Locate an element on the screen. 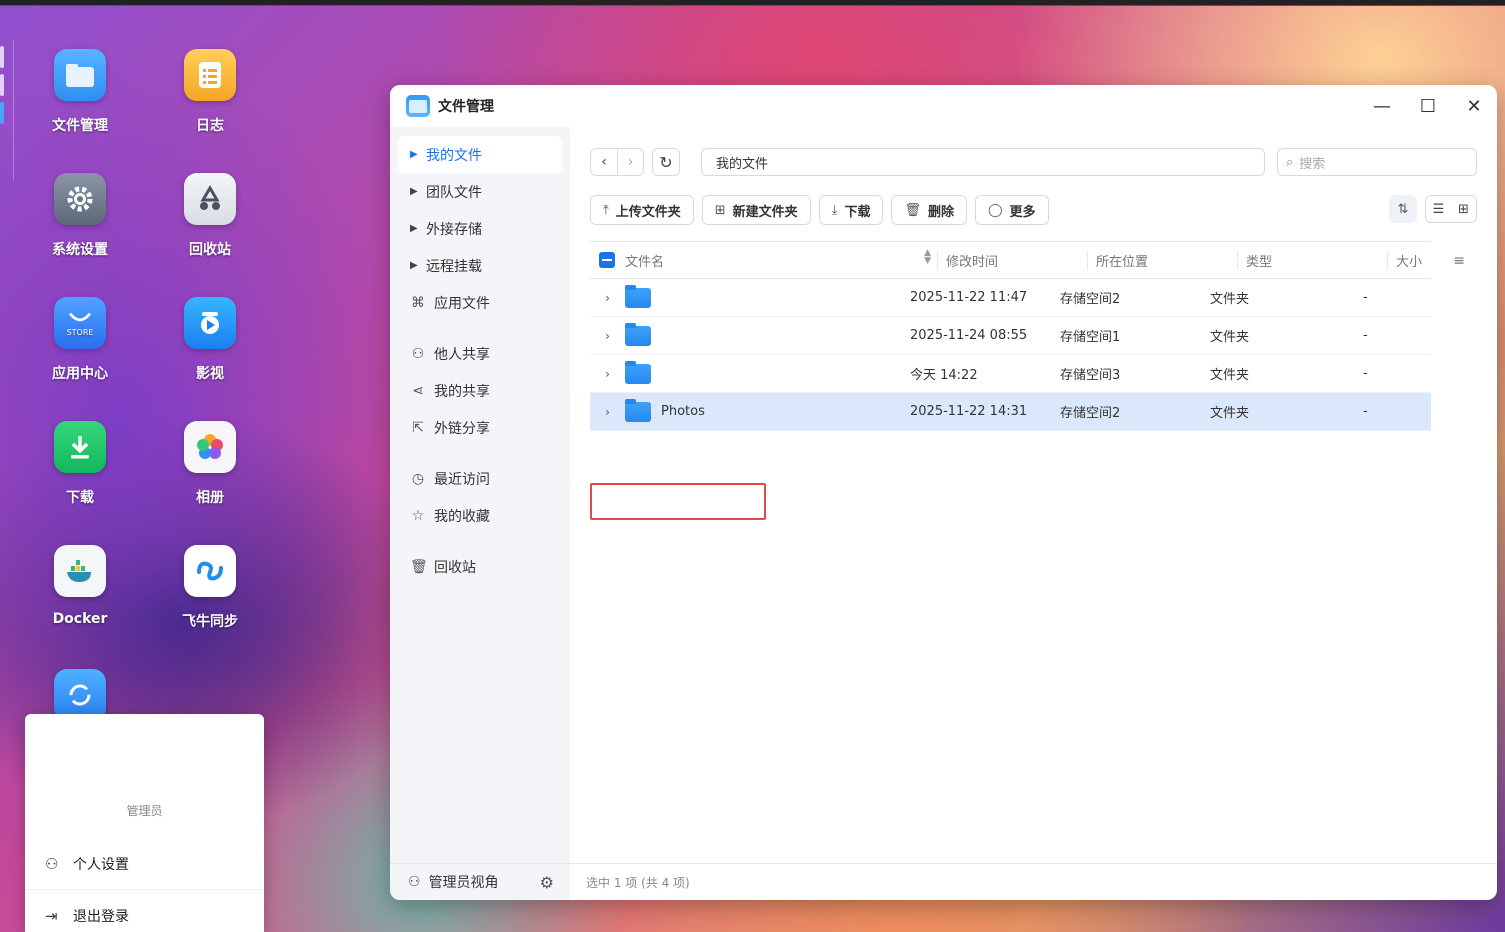 This screenshot has height=932, width=1505. personal-settings-label: 个人设置 is located at coordinates (101, 865).